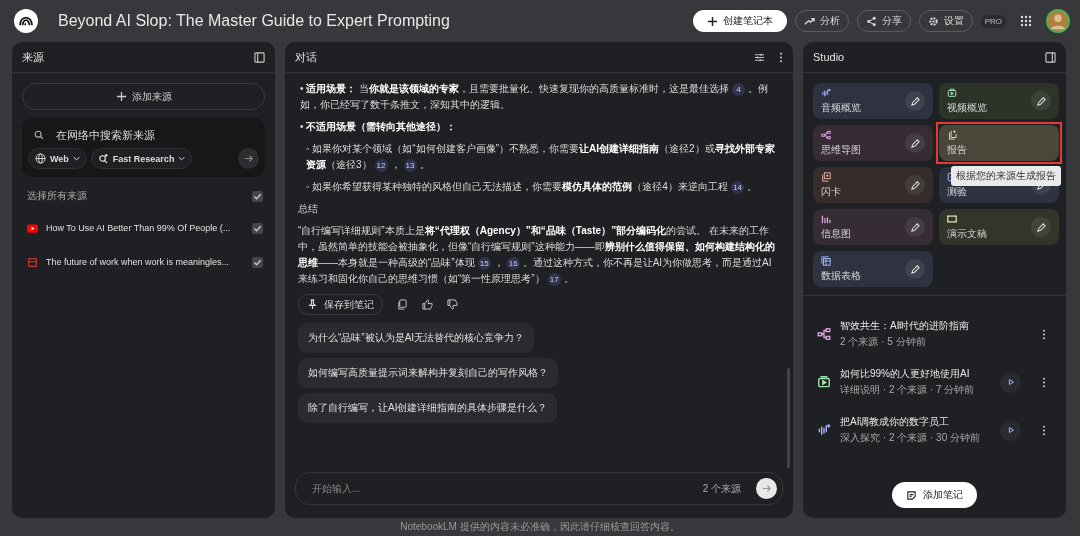 This screenshot has width=1080, height=536. I want to click on note-meta: 深入探究 · 2 个来源 · 30 分钟前, so click(910, 438).